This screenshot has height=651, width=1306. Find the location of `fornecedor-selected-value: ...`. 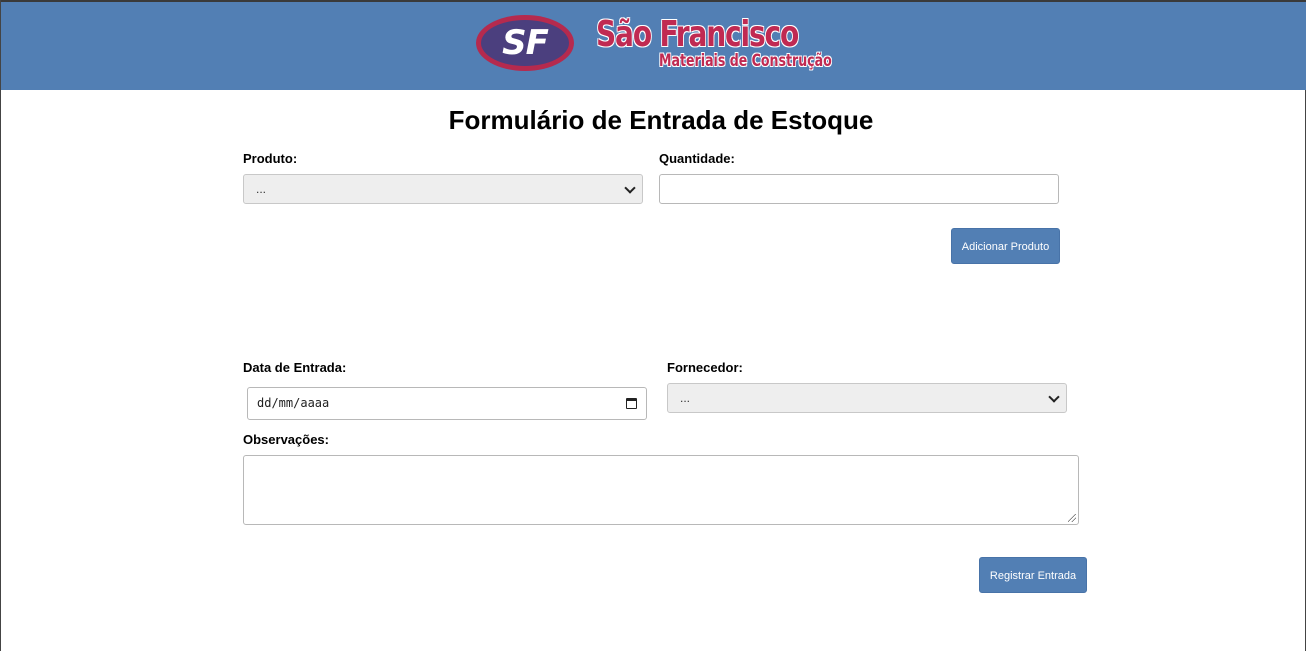

fornecedor-selected-value: ... is located at coordinates (685, 398).